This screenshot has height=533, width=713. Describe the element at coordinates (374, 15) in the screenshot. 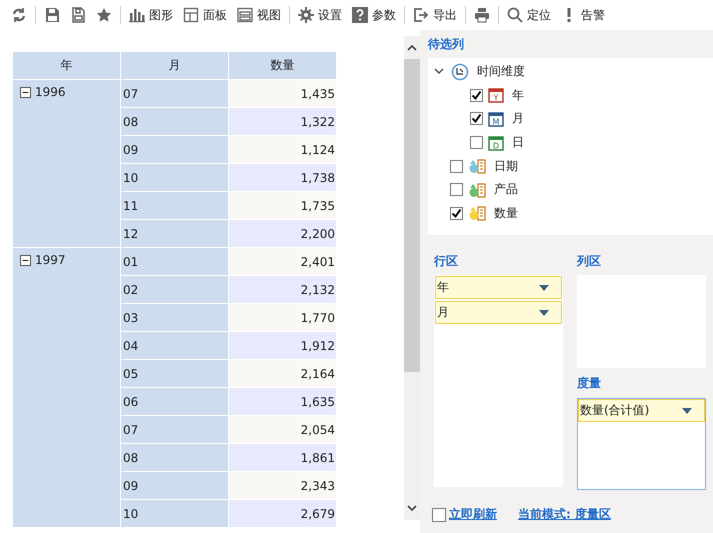

I see `param-button: 参数` at that location.